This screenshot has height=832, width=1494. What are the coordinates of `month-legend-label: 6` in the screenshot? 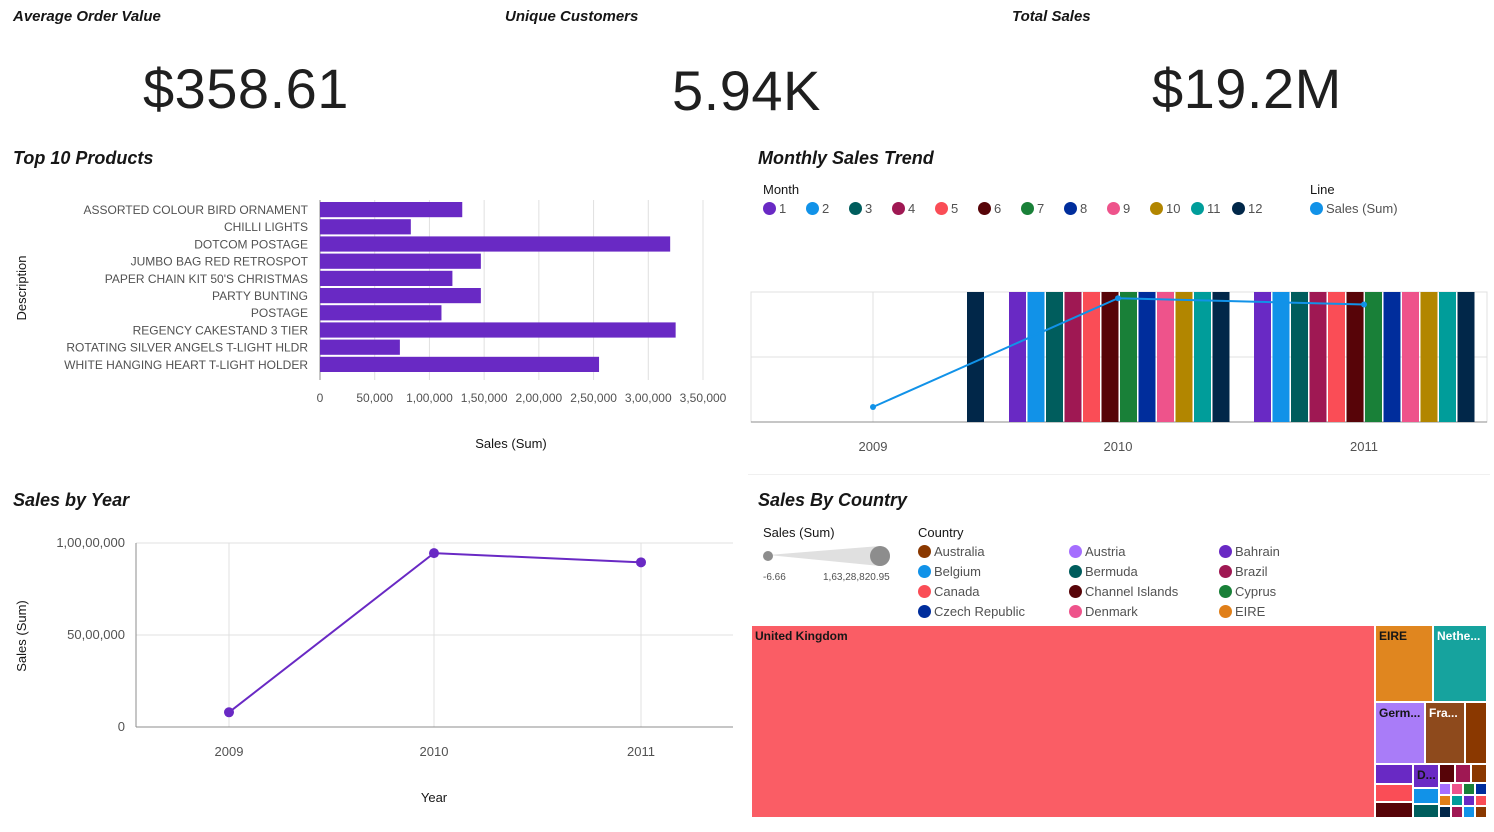 It's located at (998, 208).